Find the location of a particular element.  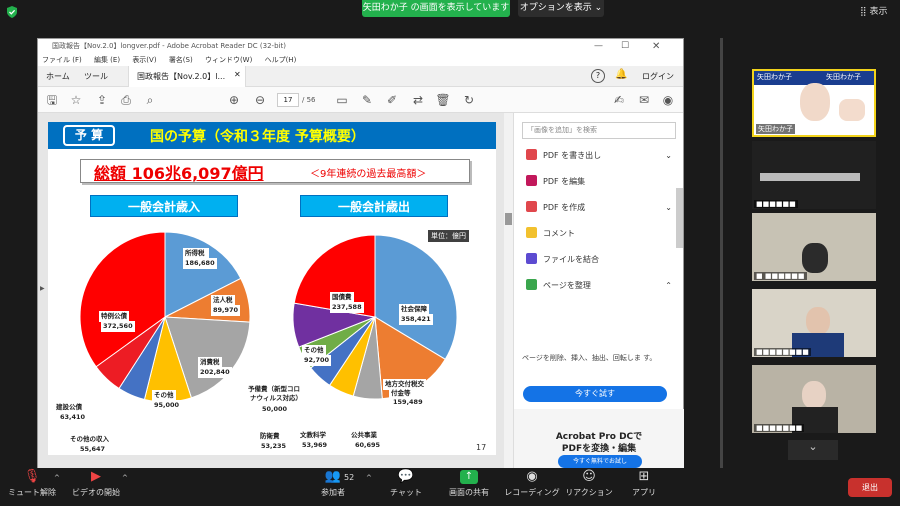

banner-text-right: 矢田わか子 is located at coordinates (843, 77).